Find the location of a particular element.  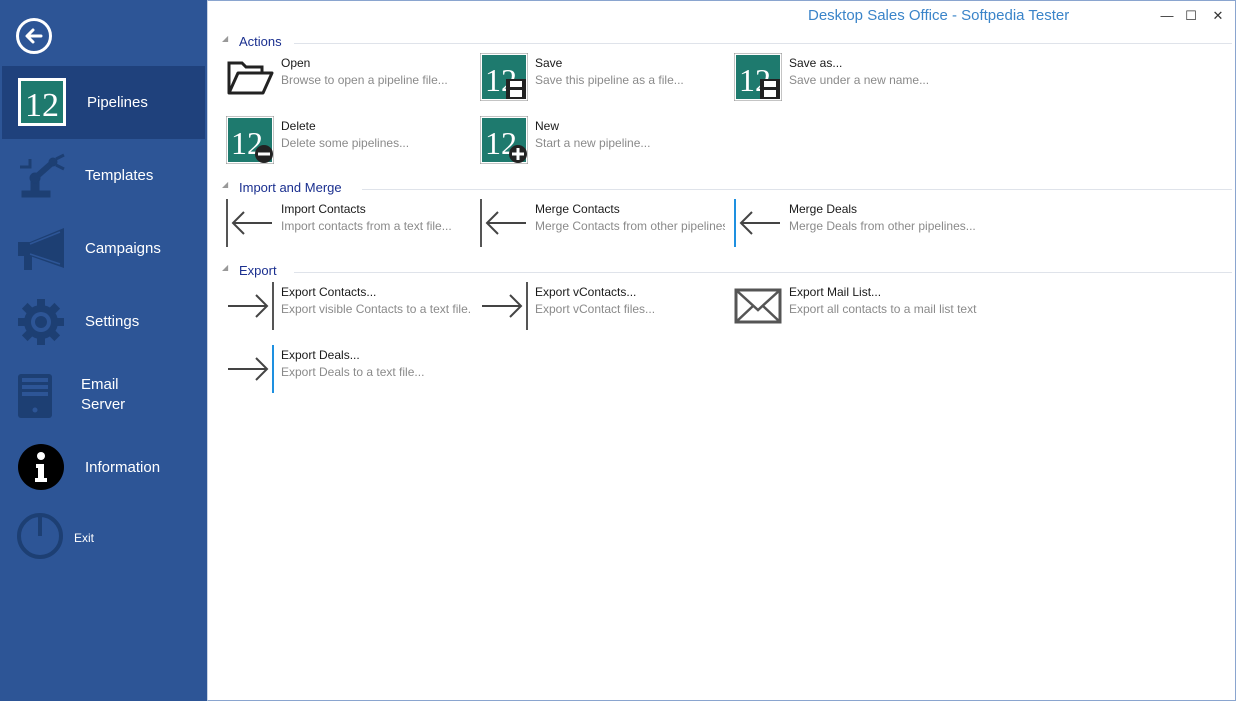

svg-text: 12 is located at coordinates (42, 105).